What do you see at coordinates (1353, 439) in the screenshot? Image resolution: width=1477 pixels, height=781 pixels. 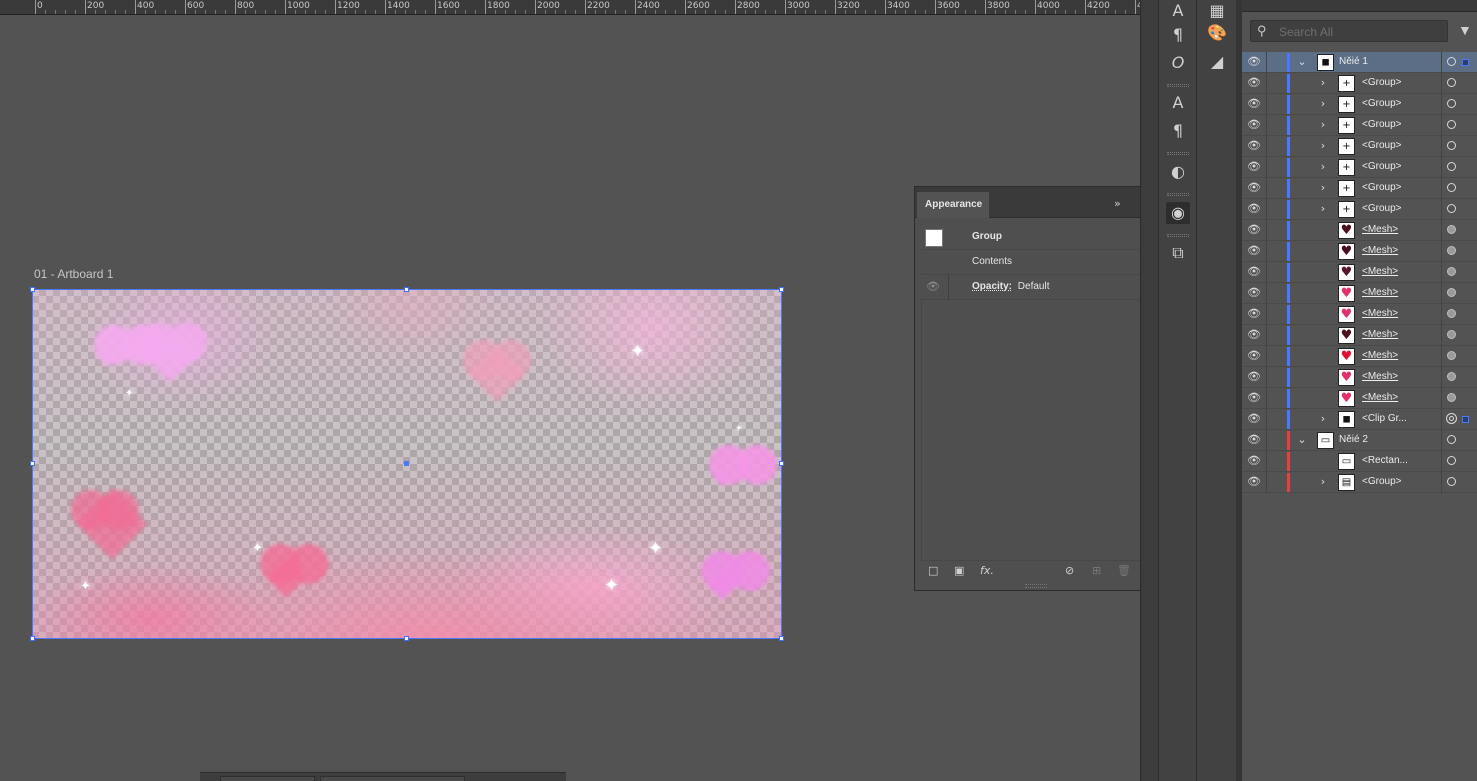 I see `layer-name: Něié 2` at bounding box center [1353, 439].